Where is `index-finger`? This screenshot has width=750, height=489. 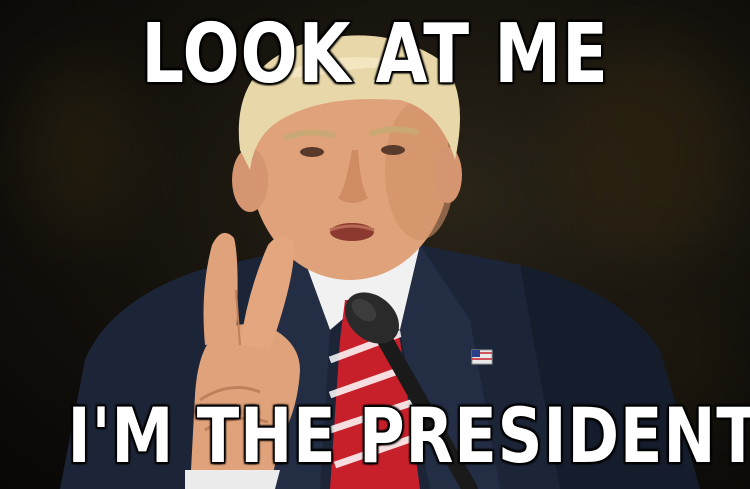
index-finger is located at coordinates (220, 288).